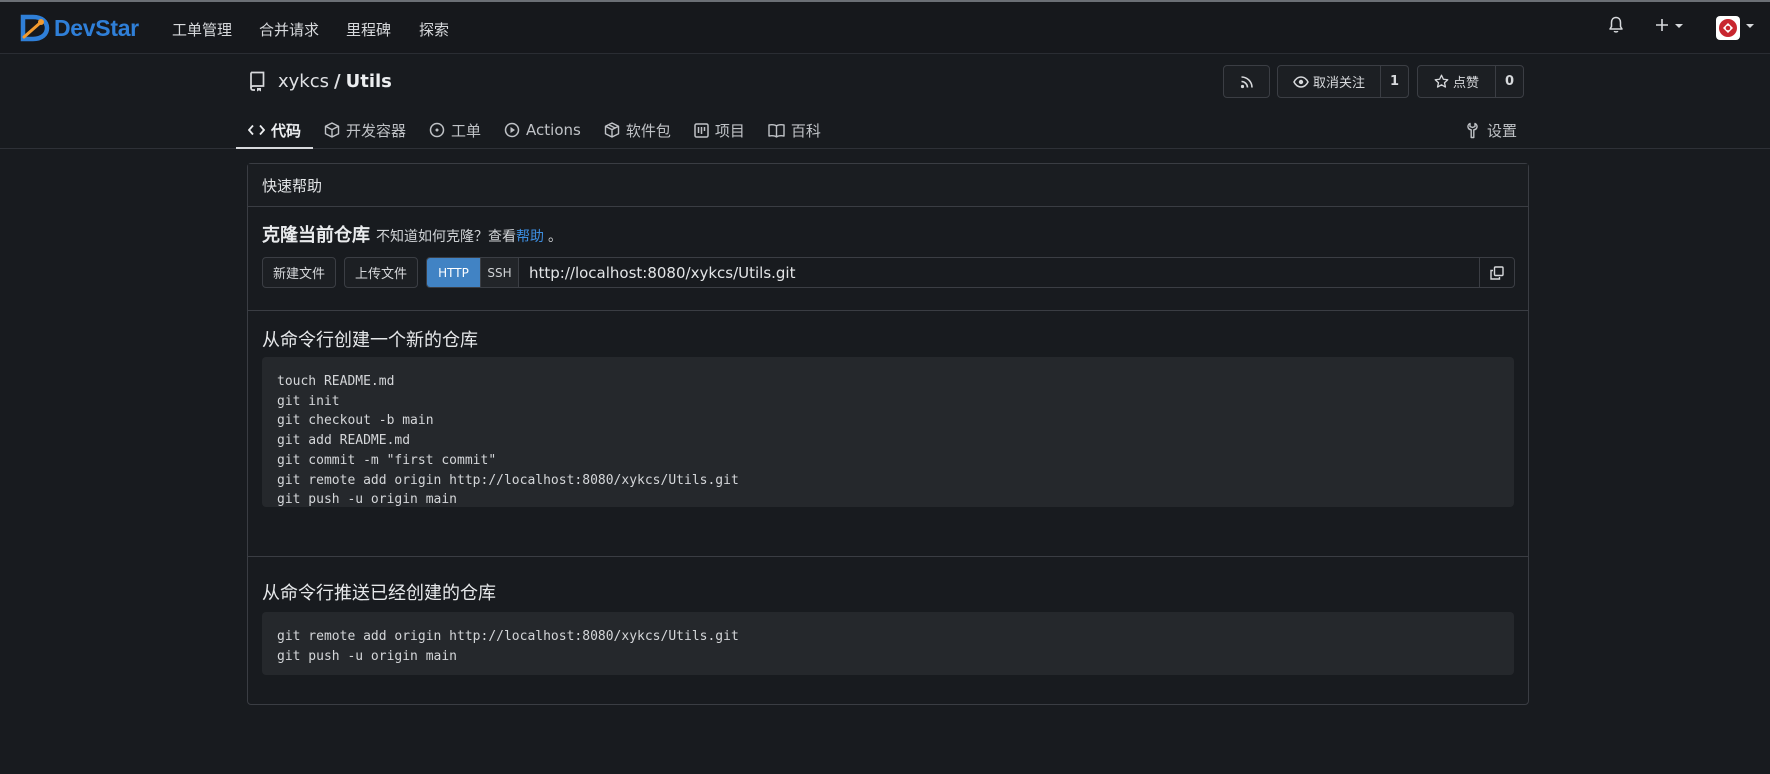 The image size is (1770, 774). I want to click on code-icon, so click(256, 130).